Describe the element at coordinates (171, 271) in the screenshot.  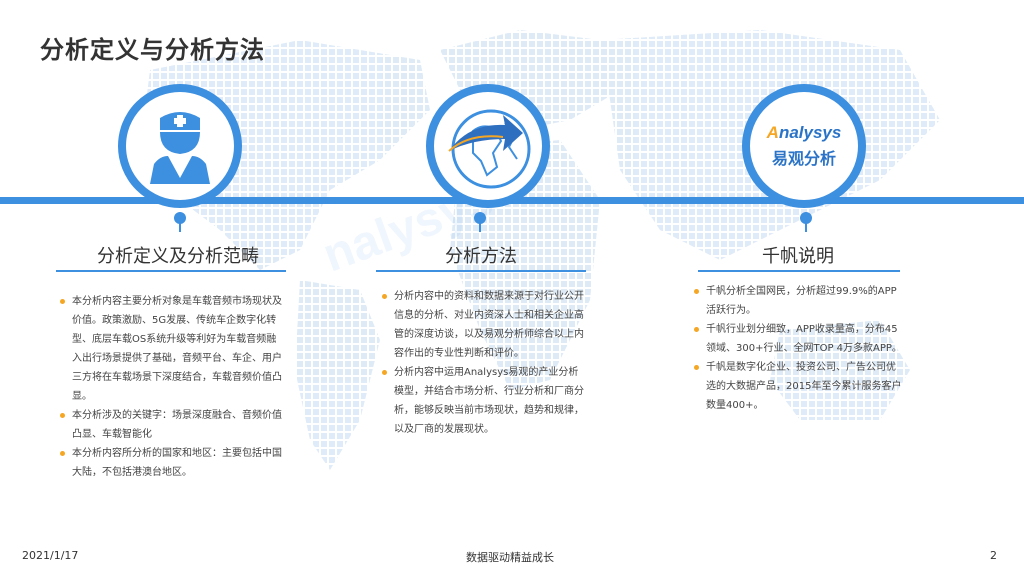
I see `section-rule-definition` at that location.